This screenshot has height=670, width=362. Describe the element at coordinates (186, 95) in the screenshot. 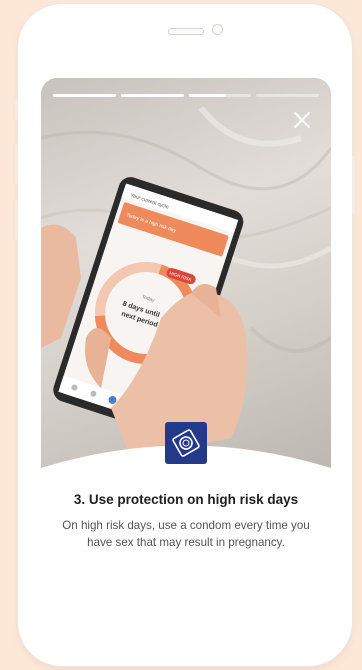

I see `story-progress` at that location.